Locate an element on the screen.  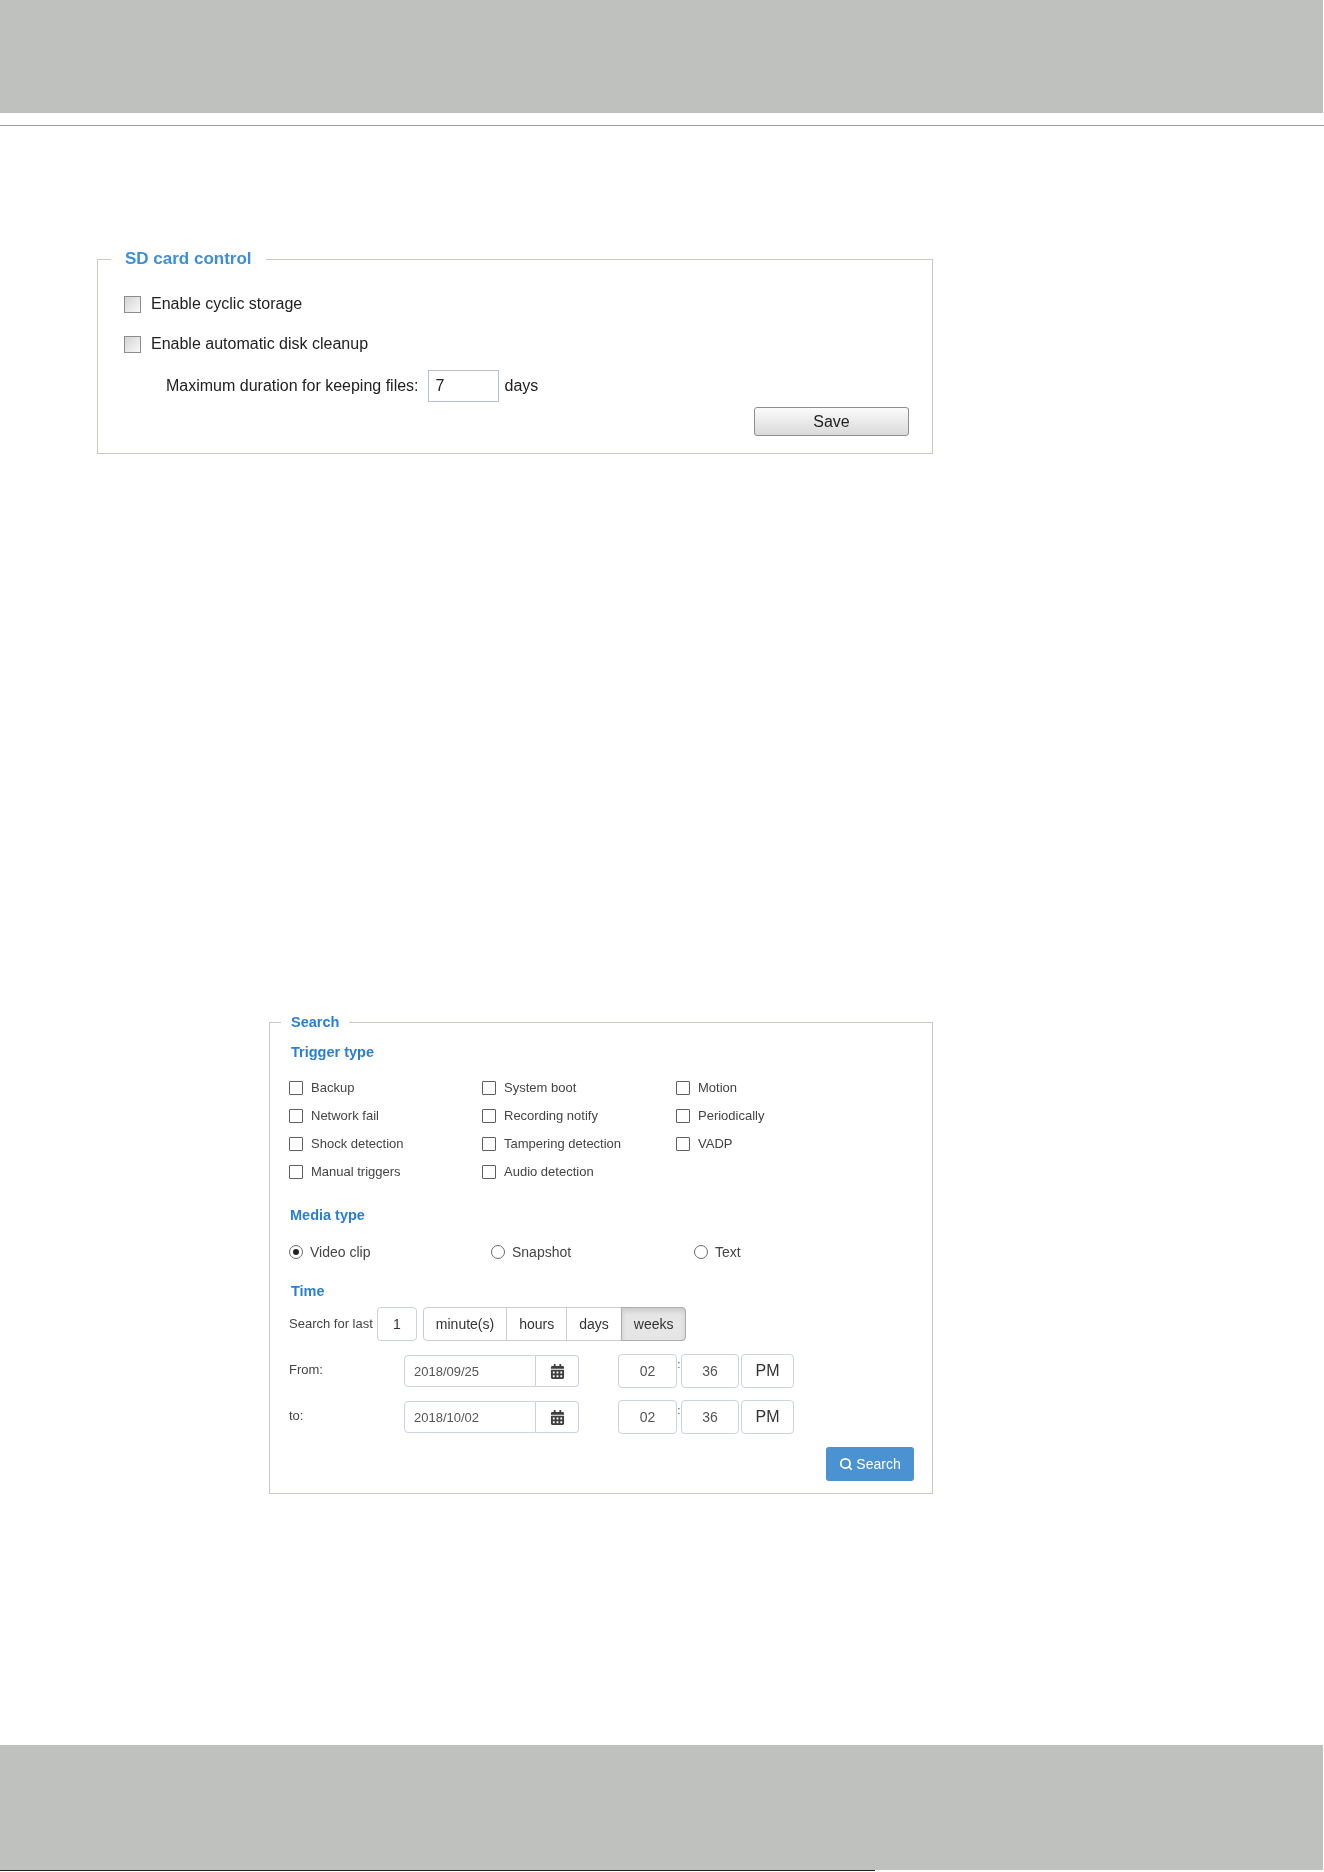
checkbox-label: Manual triggers is located at coordinates (356, 1172).